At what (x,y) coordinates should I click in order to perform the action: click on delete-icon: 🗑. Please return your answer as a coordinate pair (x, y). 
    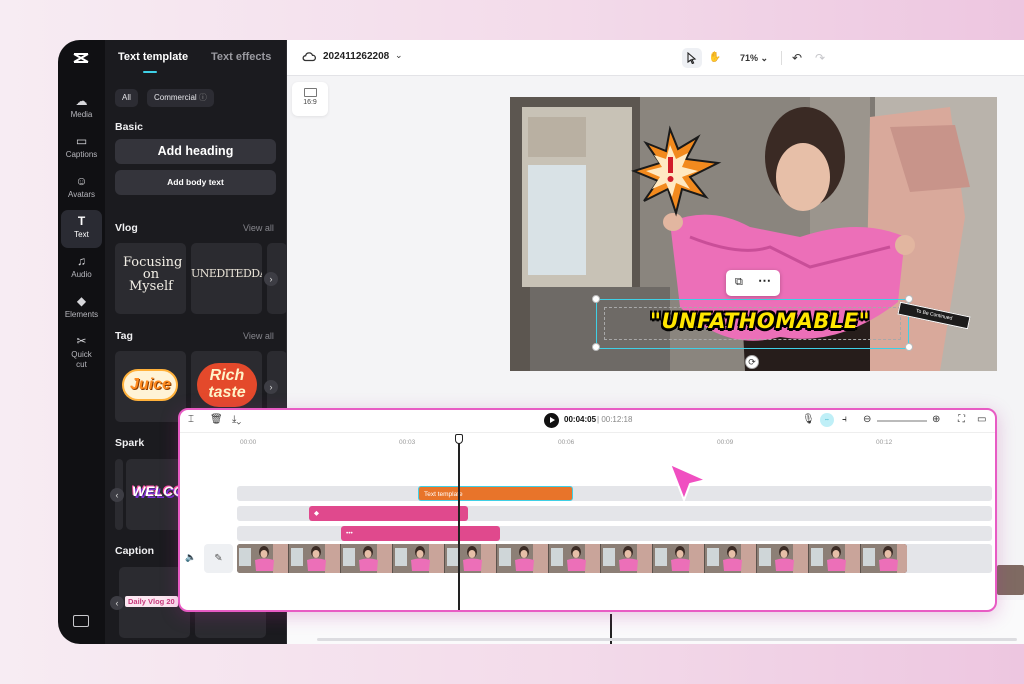
    Looking at the image, I should click on (216, 419).